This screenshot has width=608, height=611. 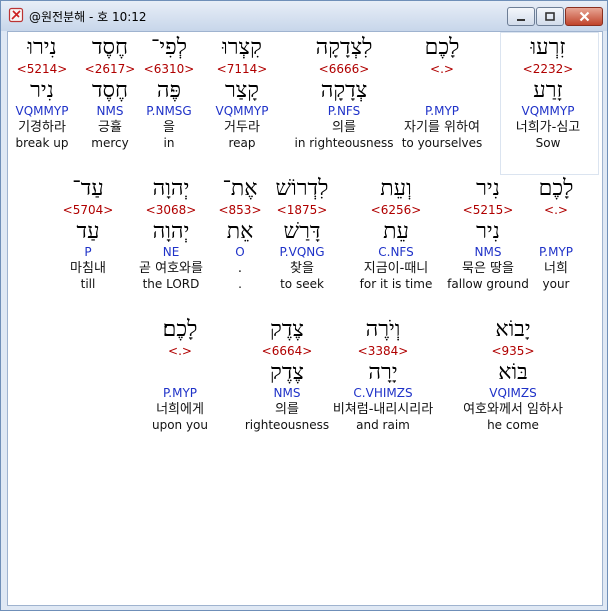 What do you see at coordinates (88, 17) in the screenshot?
I see `window-title: @원전분해 - 호 10:12` at bounding box center [88, 17].